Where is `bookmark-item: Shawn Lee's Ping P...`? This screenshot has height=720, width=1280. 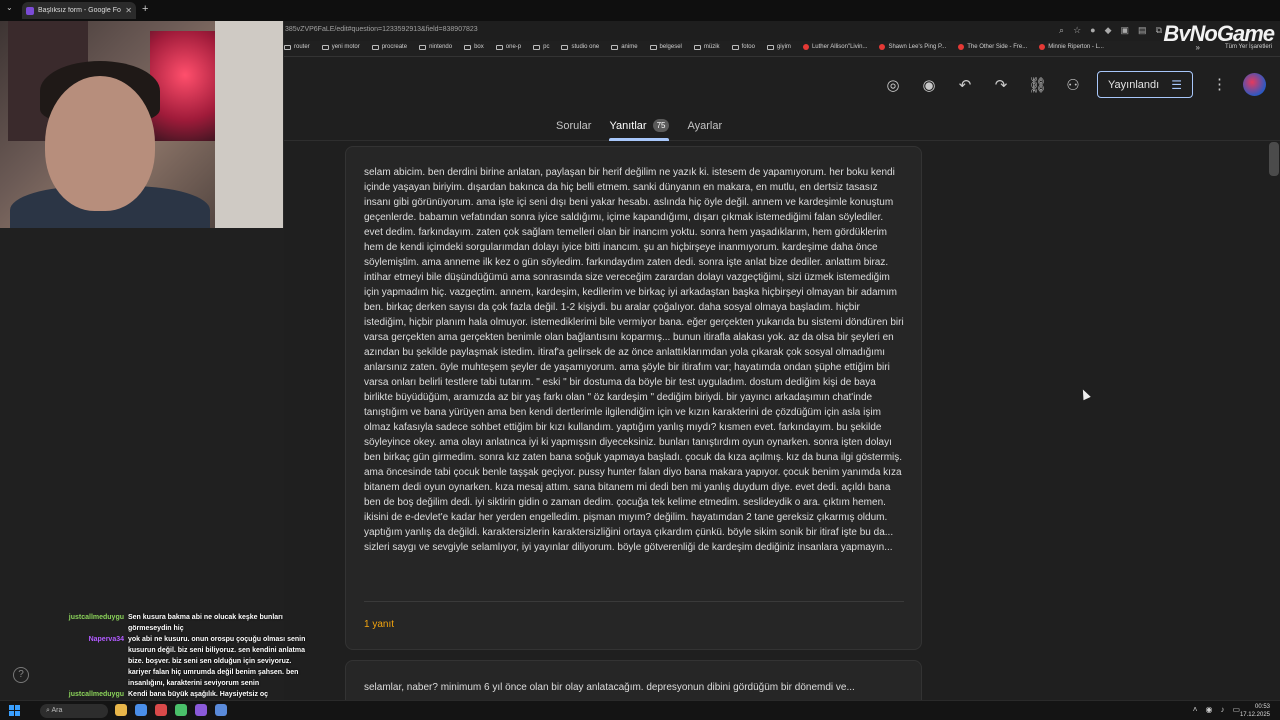
bookmark-item: Shawn Lee's Ping P... is located at coordinates (912, 47).